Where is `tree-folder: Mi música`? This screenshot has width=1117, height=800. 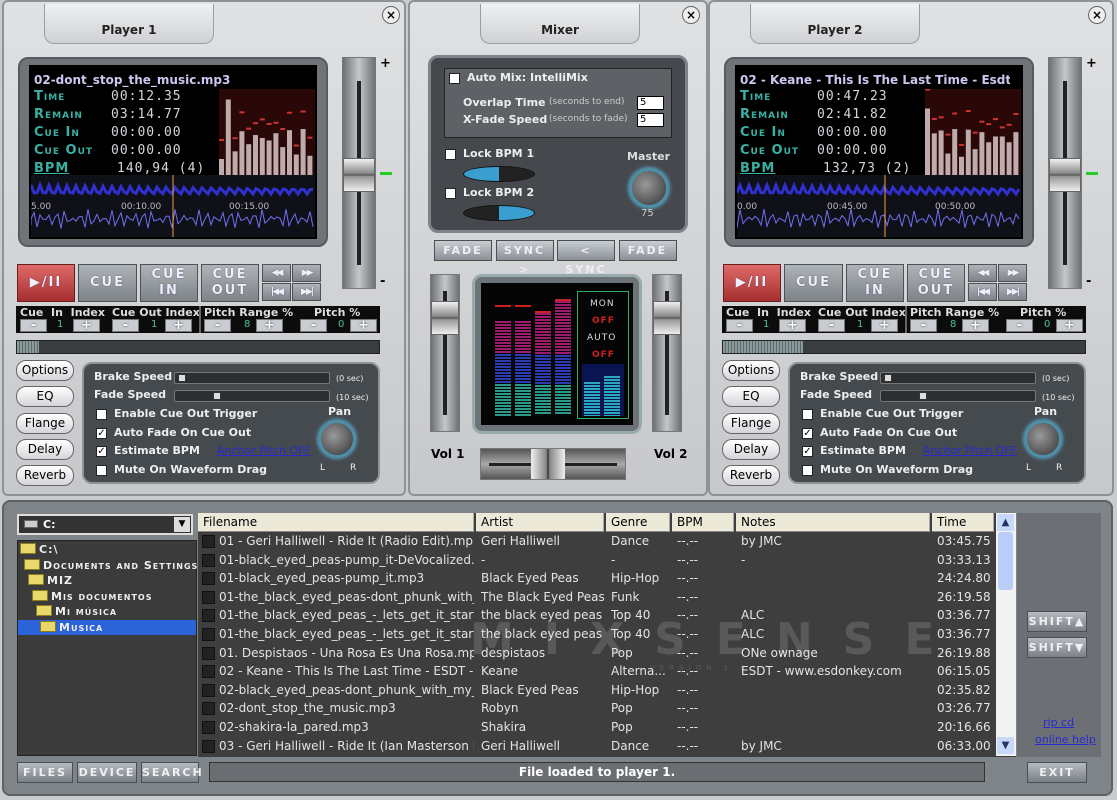
tree-folder: Mi música is located at coordinates (76, 611).